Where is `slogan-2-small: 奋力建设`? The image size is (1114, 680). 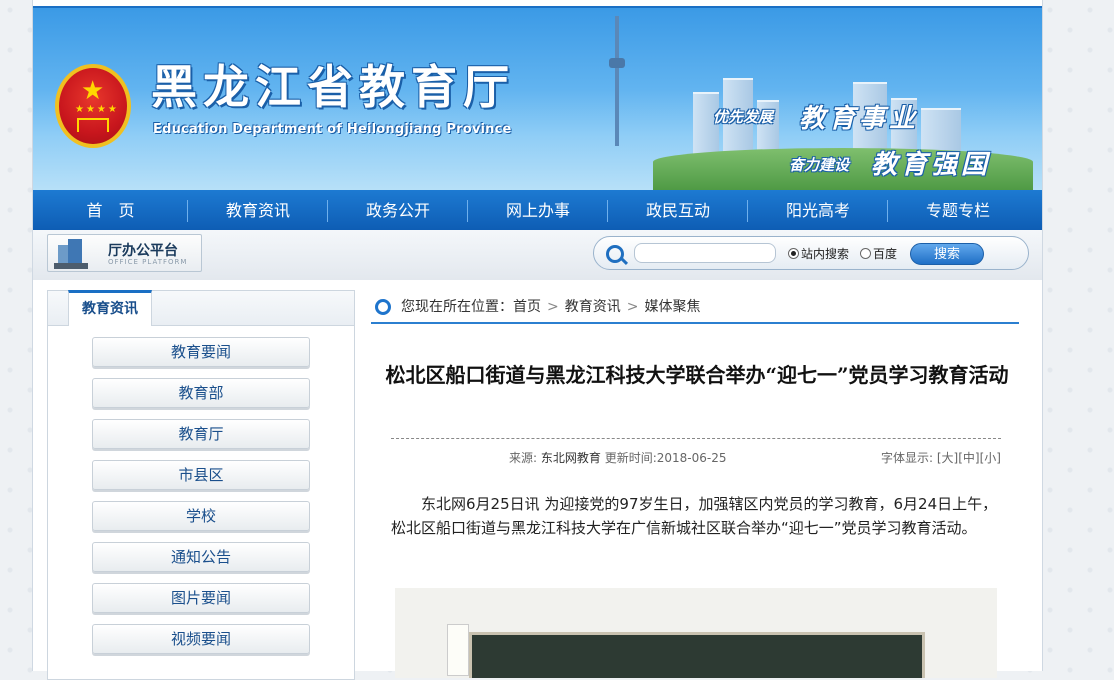
slogan-2-small: 奋力建设 is located at coordinates (819, 165).